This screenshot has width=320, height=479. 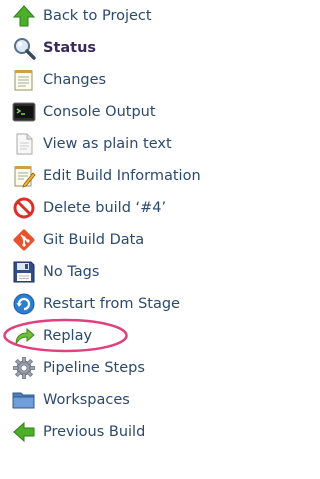 What do you see at coordinates (99, 112) in the screenshot?
I see `task-label: Console Output` at bounding box center [99, 112].